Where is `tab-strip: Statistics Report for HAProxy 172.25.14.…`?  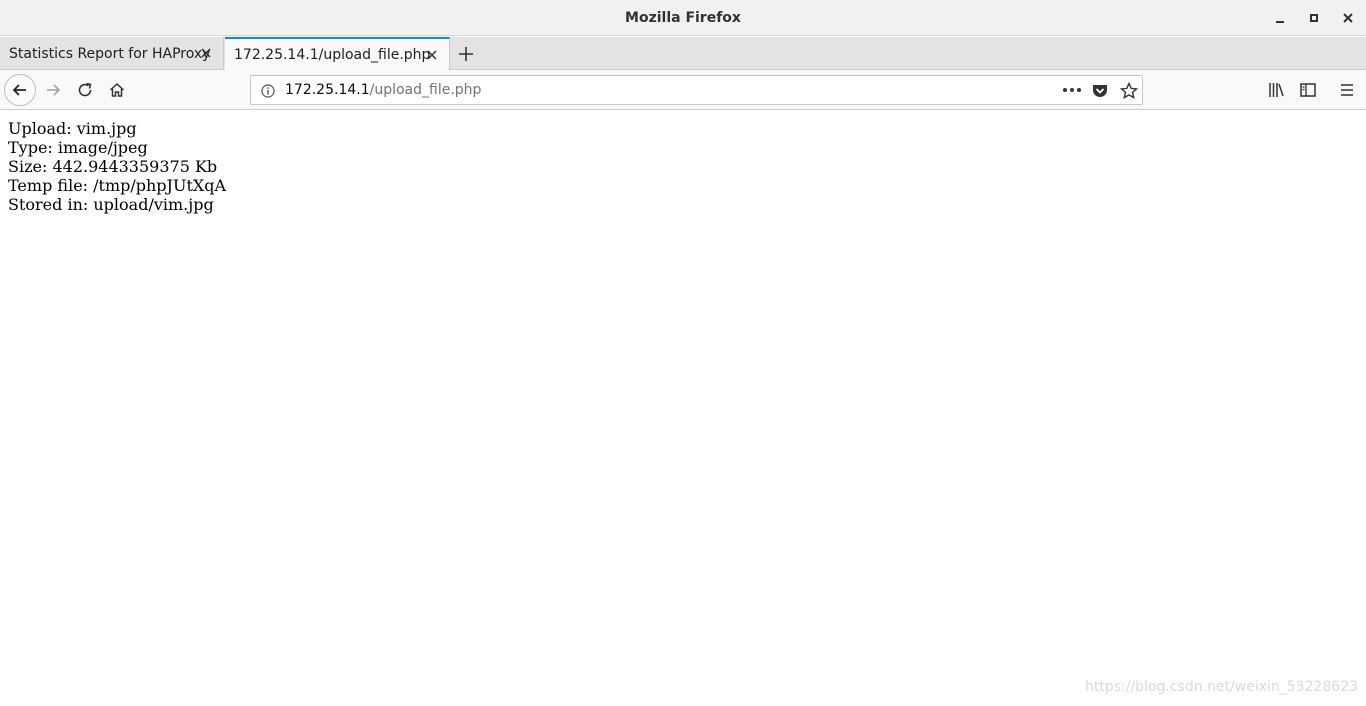
tab-strip: Statistics Report for HAProxy 172.25.14.… is located at coordinates (683, 53).